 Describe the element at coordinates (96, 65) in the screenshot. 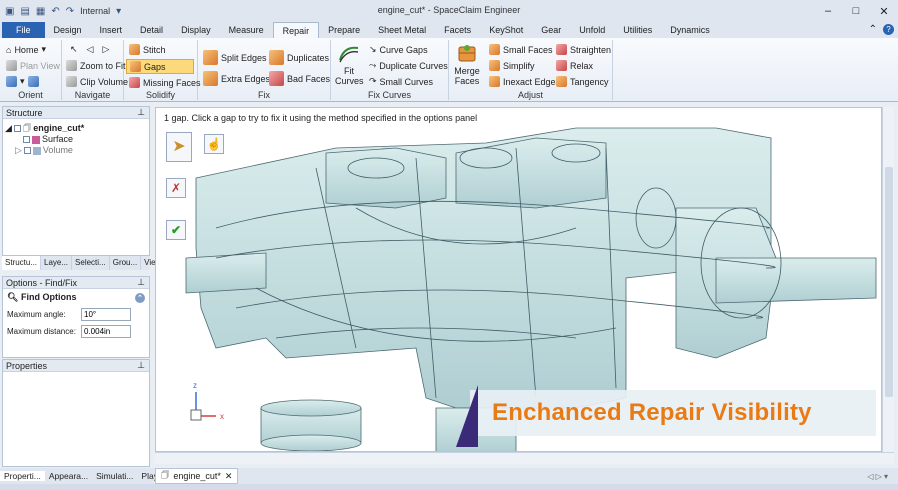

I see `zoom-to-fit-button: Zoom to Fit` at that location.